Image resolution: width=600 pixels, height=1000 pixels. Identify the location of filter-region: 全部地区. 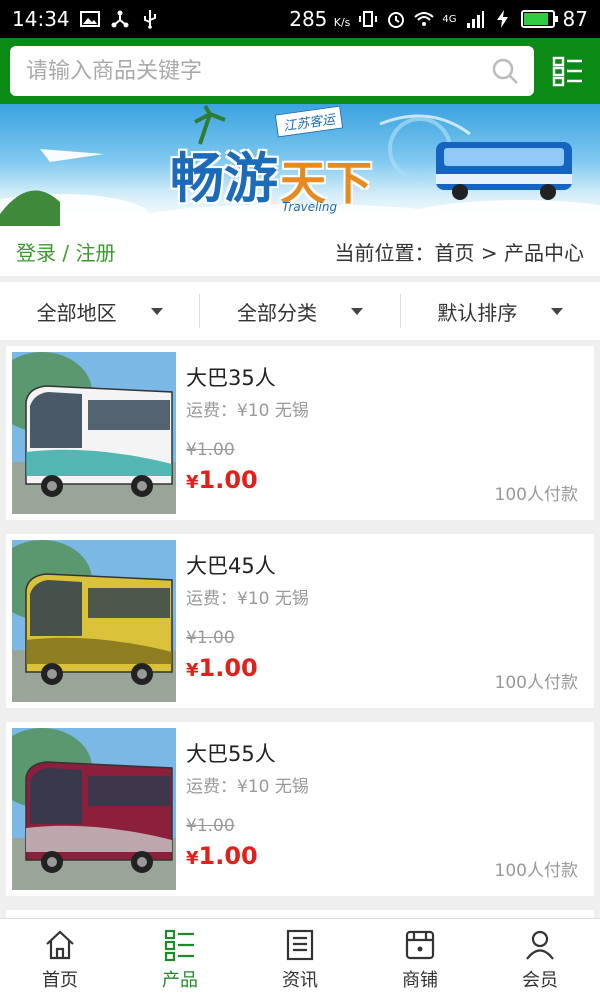
(99, 311).